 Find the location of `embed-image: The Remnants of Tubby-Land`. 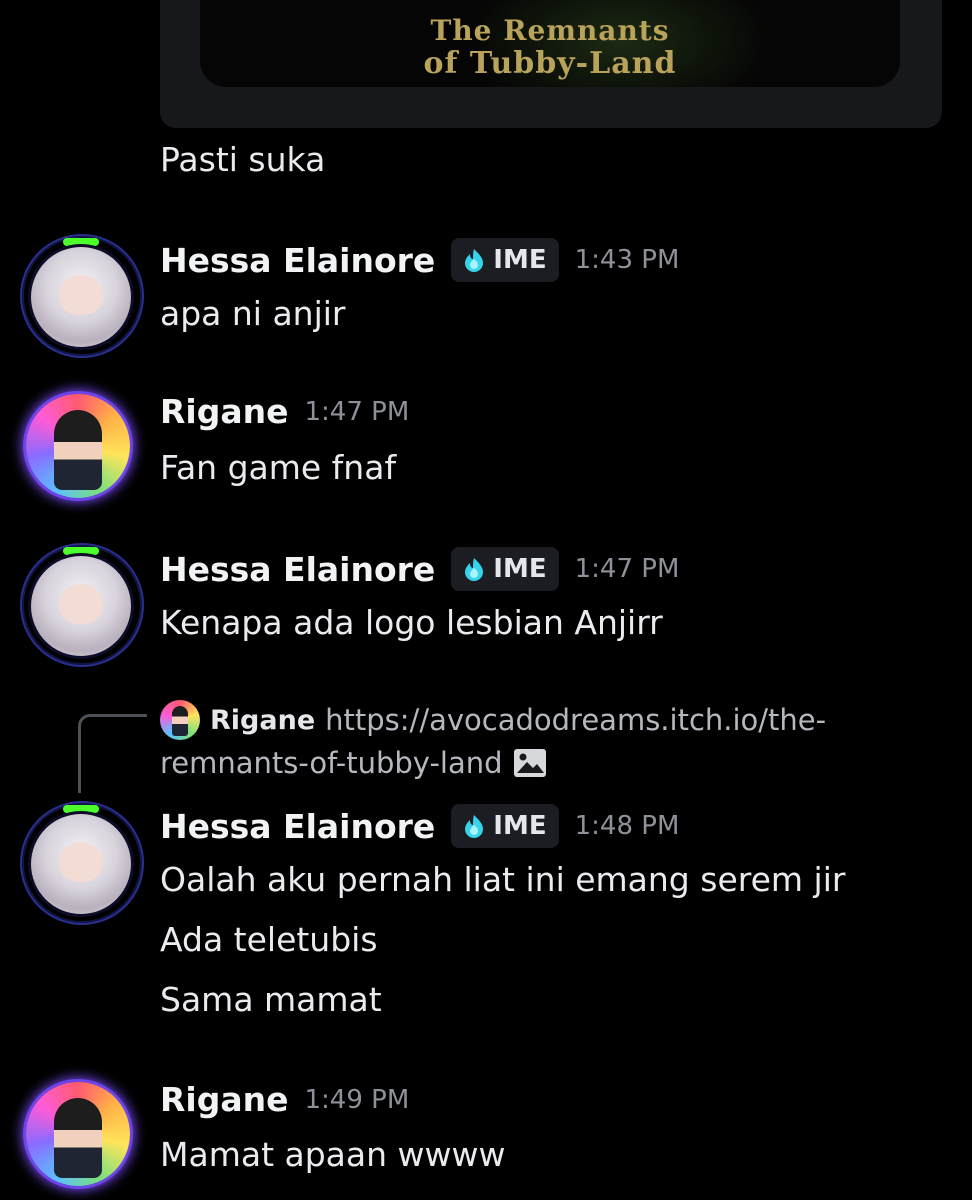

embed-image: The Remnants of Tubby-Land is located at coordinates (550, 43).